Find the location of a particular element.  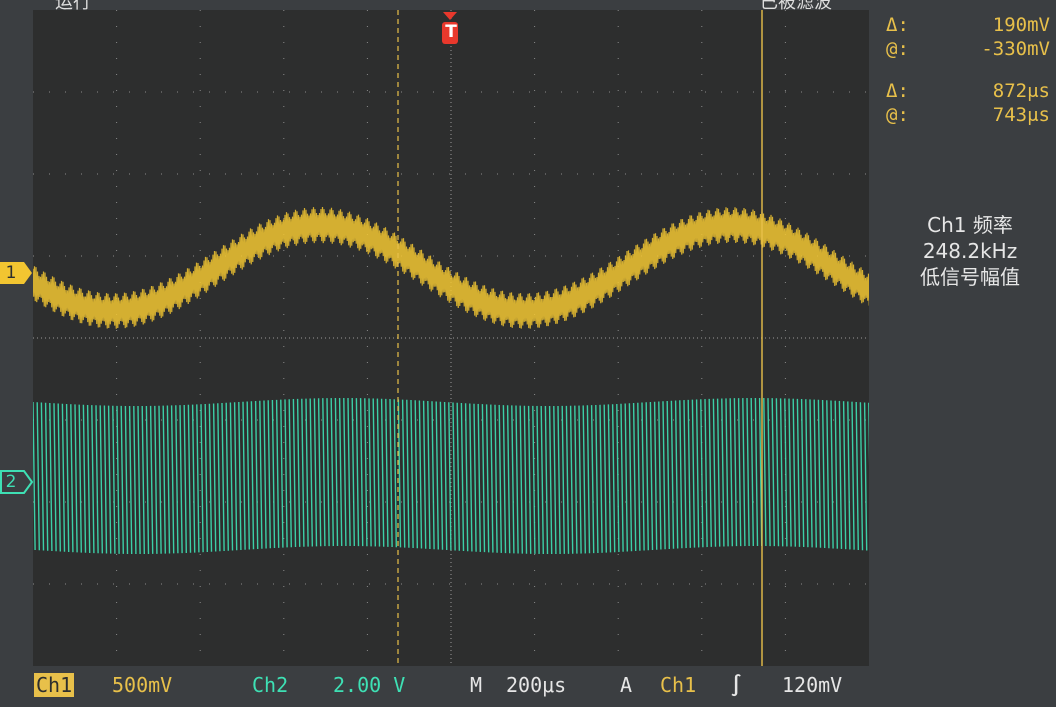

time-delta-value: 872μs is located at coordinates (1021, 91).